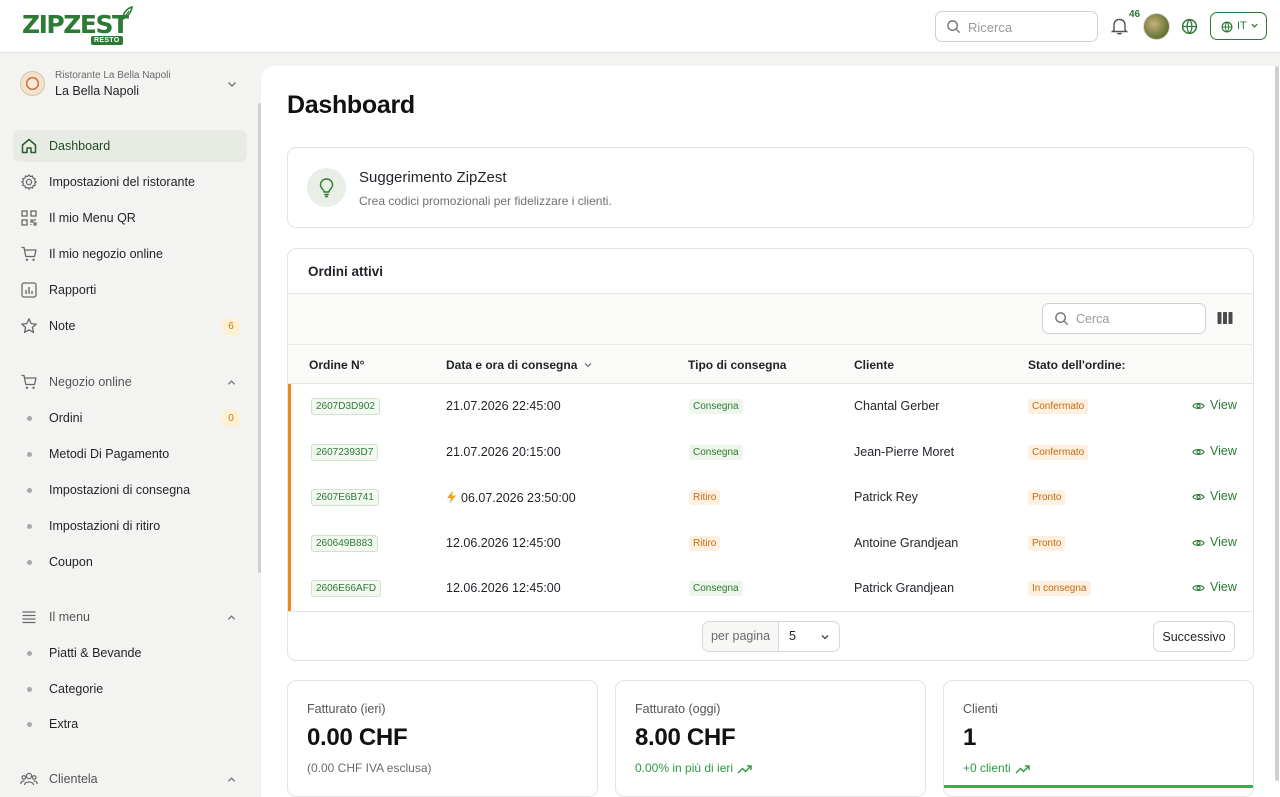 The height and width of the screenshot is (797, 1280). What do you see at coordinates (130, 689) in the screenshot?
I see `sidebar-item-categories: Categorie` at bounding box center [130, 689].